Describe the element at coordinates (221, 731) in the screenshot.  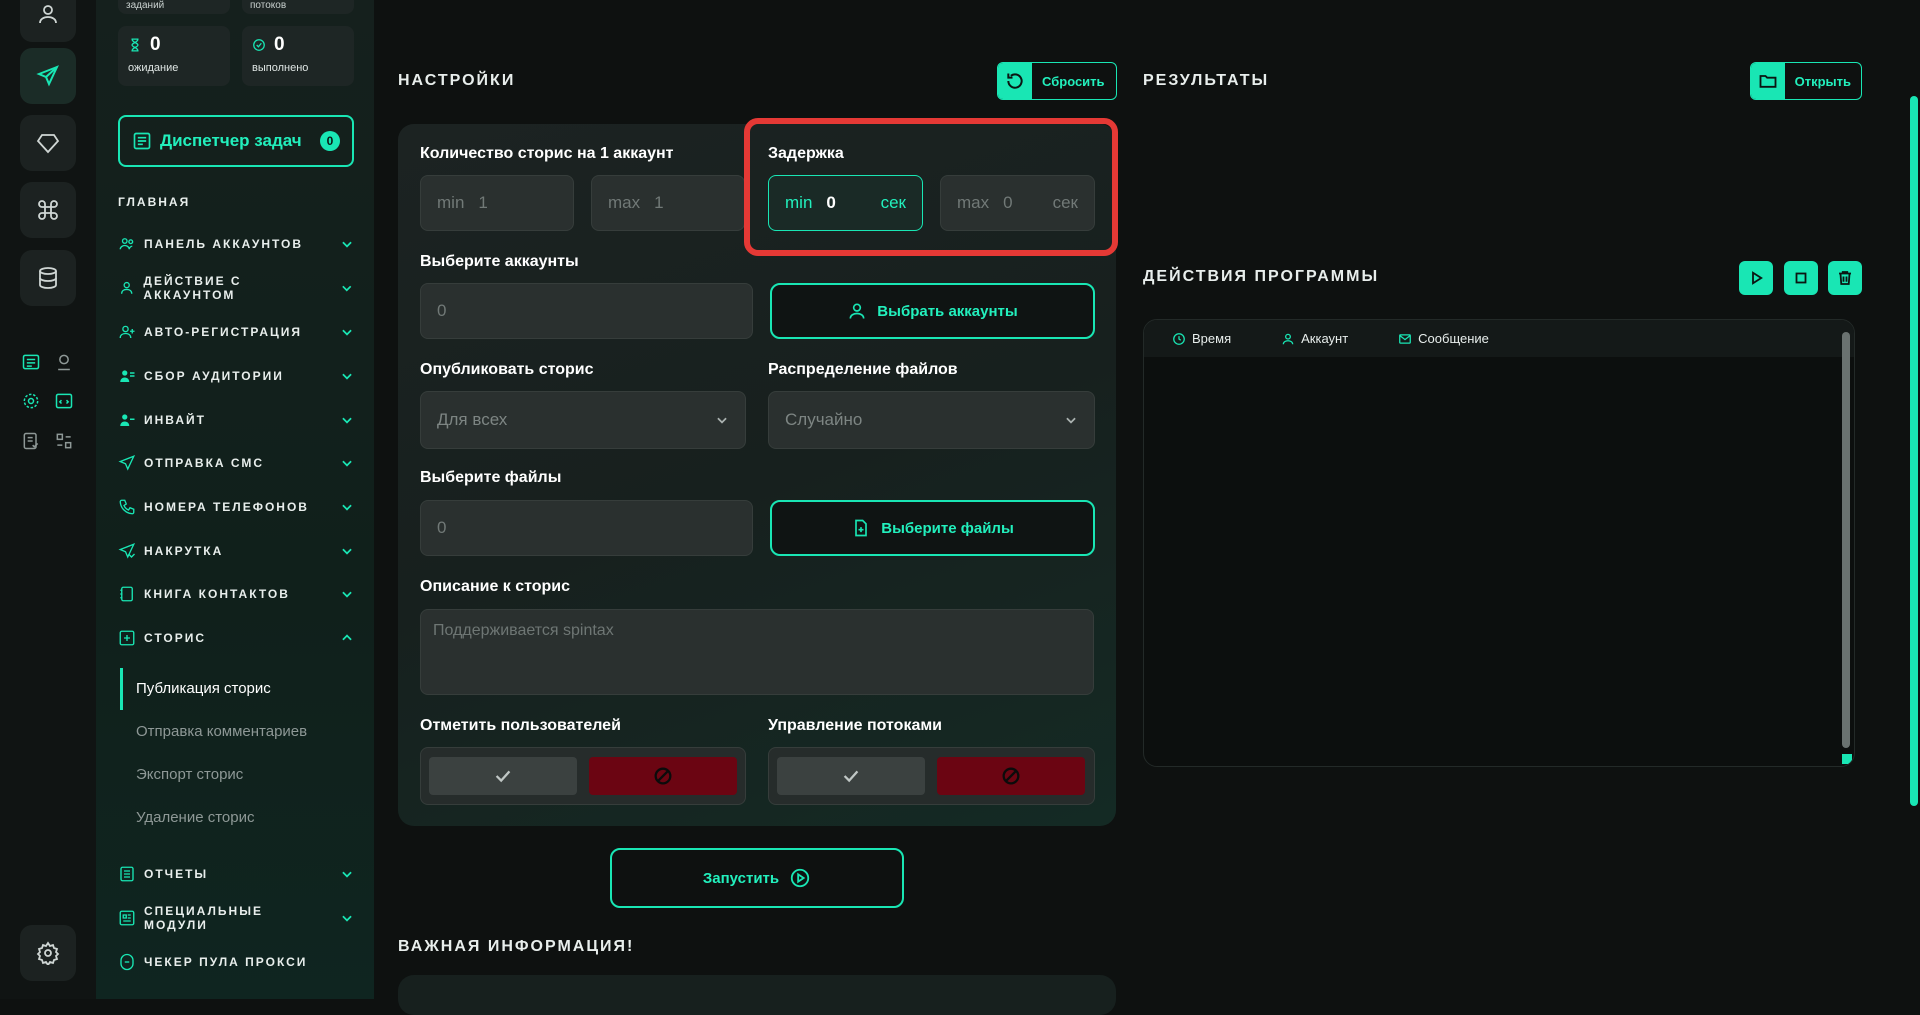
I see `subitem-send-comments: Отправка комментариев` at that location.